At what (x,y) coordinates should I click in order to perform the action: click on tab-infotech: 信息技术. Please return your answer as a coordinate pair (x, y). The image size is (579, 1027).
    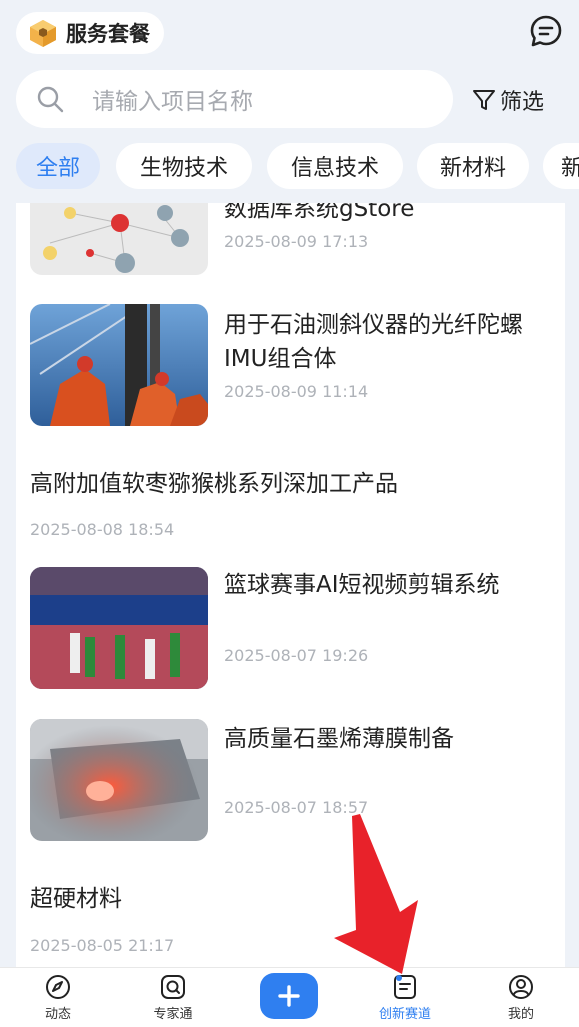
    Looking at the image, I should click on (335, 166).